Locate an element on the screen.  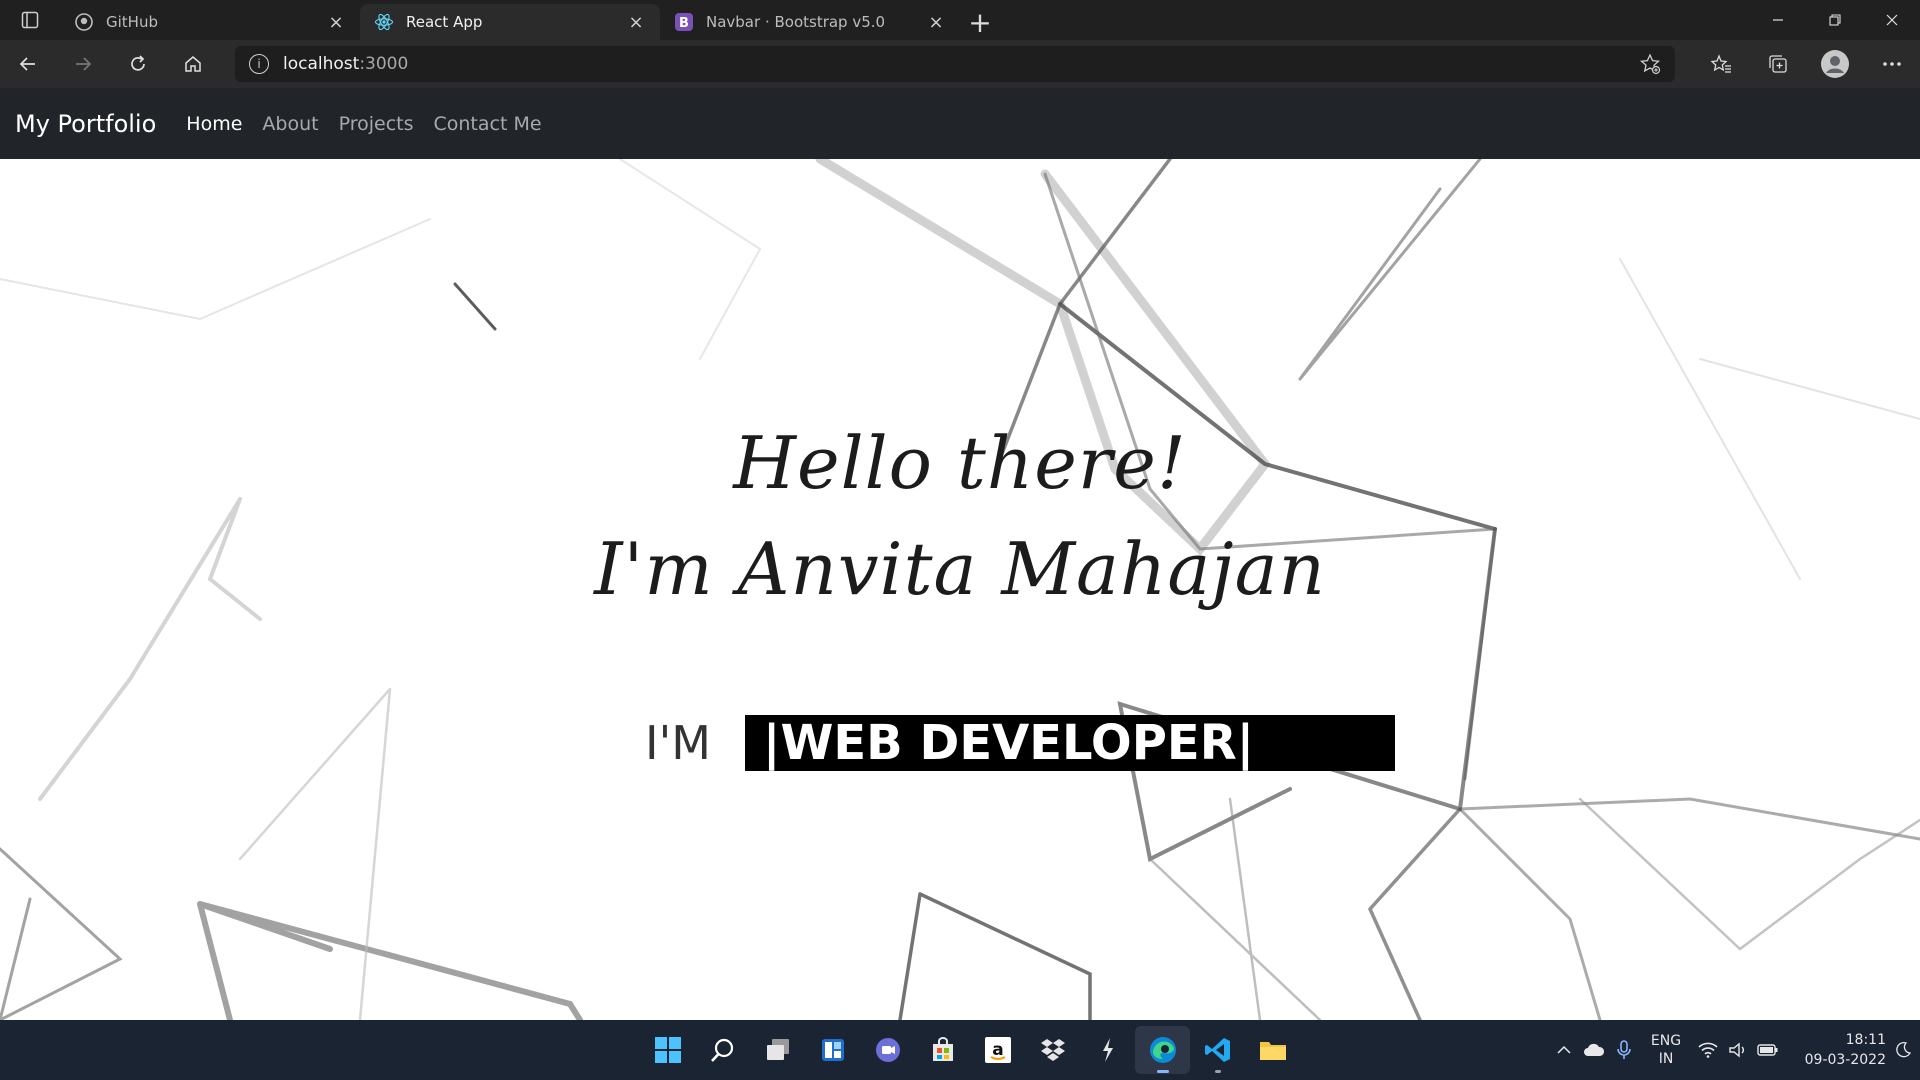
tab-bootstrap-navbar: B Navbar · Bootstrap v5.0 × is located at coordinates (810, 22).